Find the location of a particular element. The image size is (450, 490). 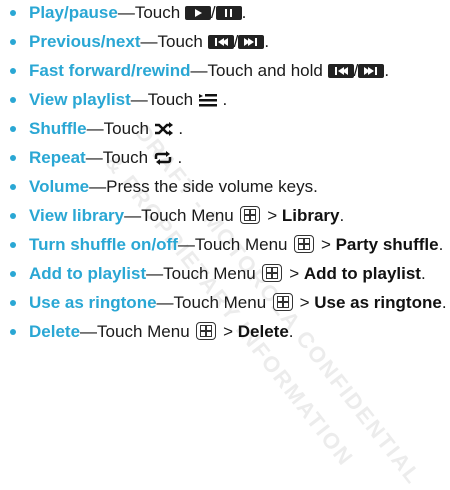

item-title: Volume is located at coordinates (59, 186).